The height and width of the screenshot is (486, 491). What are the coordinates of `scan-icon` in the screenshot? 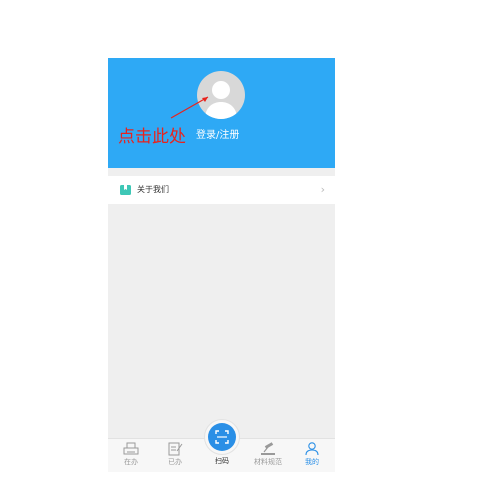 It's located at (222, 437).